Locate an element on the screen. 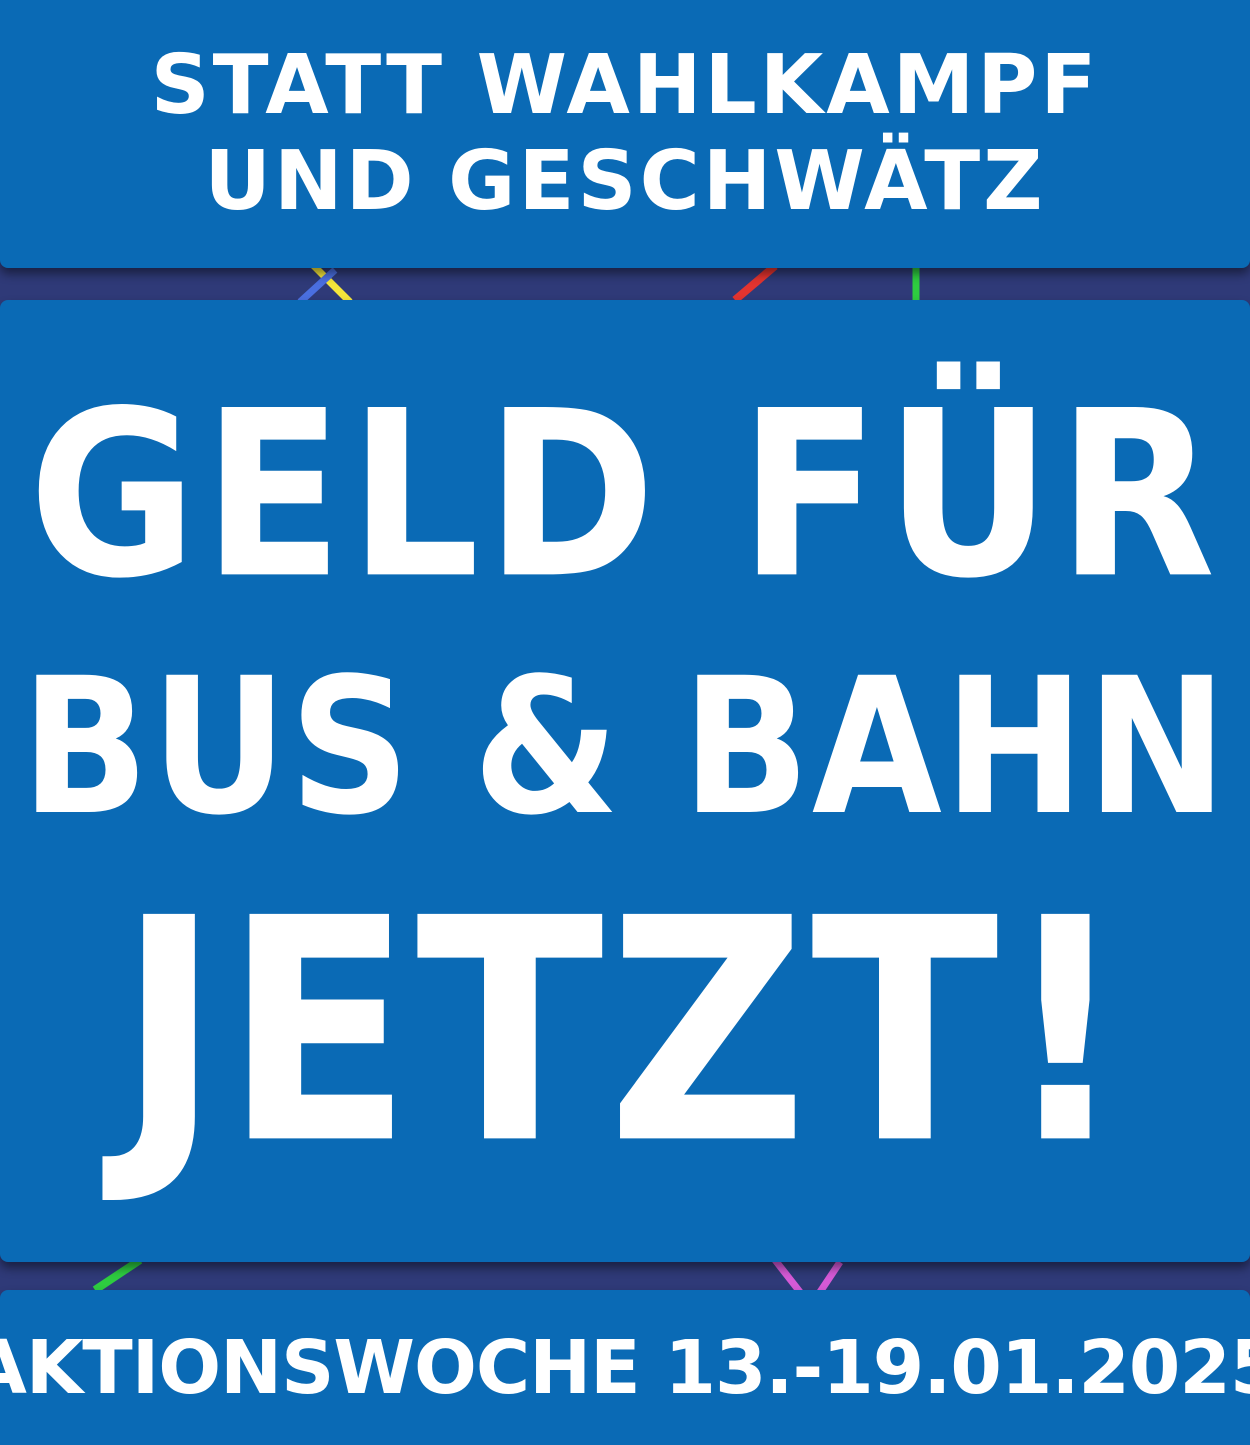 This screenshot has width=1250, height=1445. action-week-dates: AKTIONSWOCHE 13.-19.01.2025 is located at coordinates (625, 1367).